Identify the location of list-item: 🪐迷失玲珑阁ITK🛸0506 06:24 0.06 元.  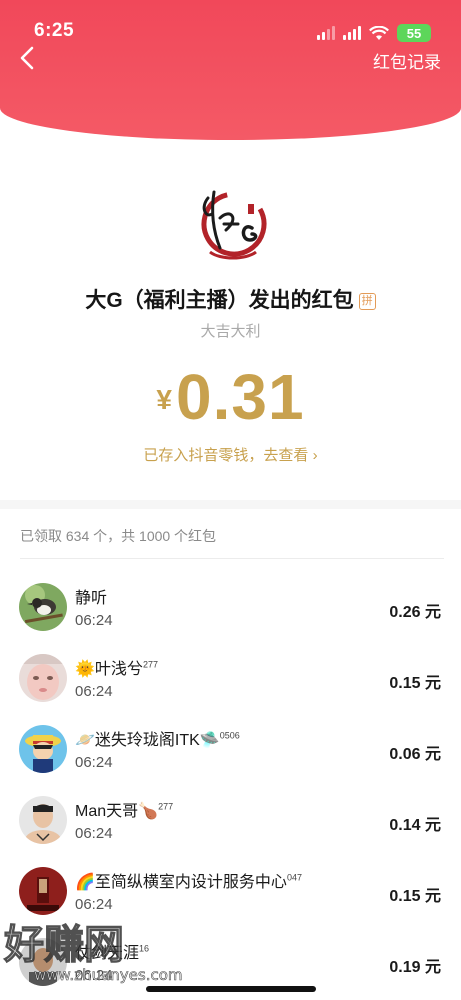
(230, 753).